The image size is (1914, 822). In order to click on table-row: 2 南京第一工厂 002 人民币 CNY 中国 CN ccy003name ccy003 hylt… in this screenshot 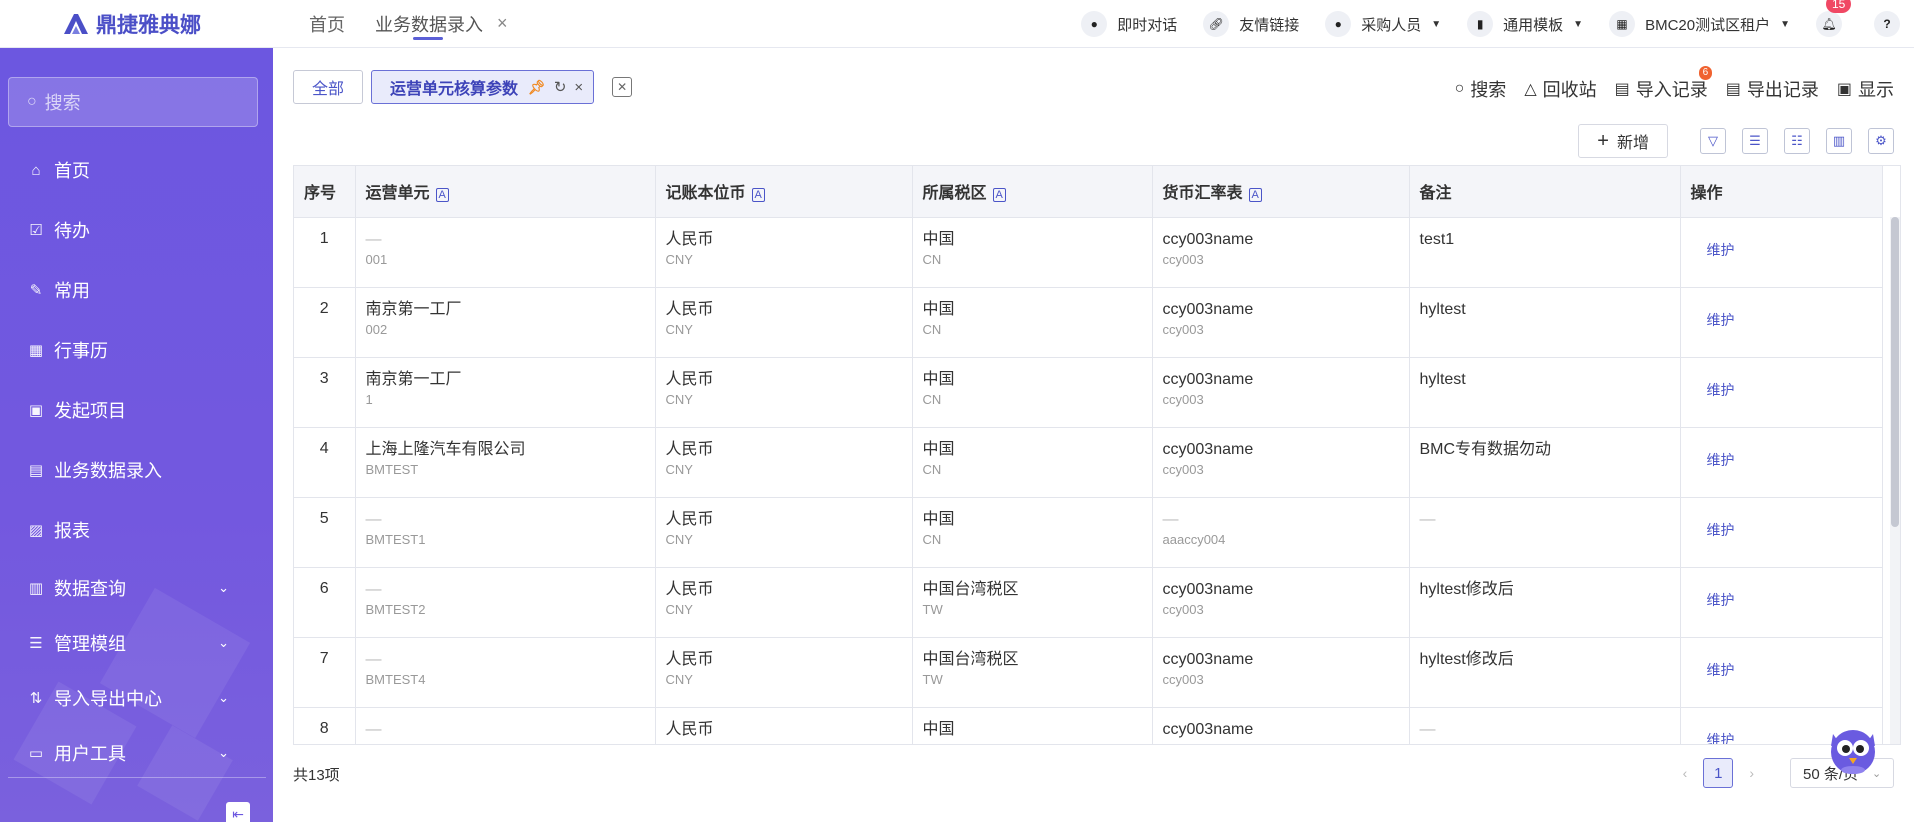, I will do `click(1088, 322)`.